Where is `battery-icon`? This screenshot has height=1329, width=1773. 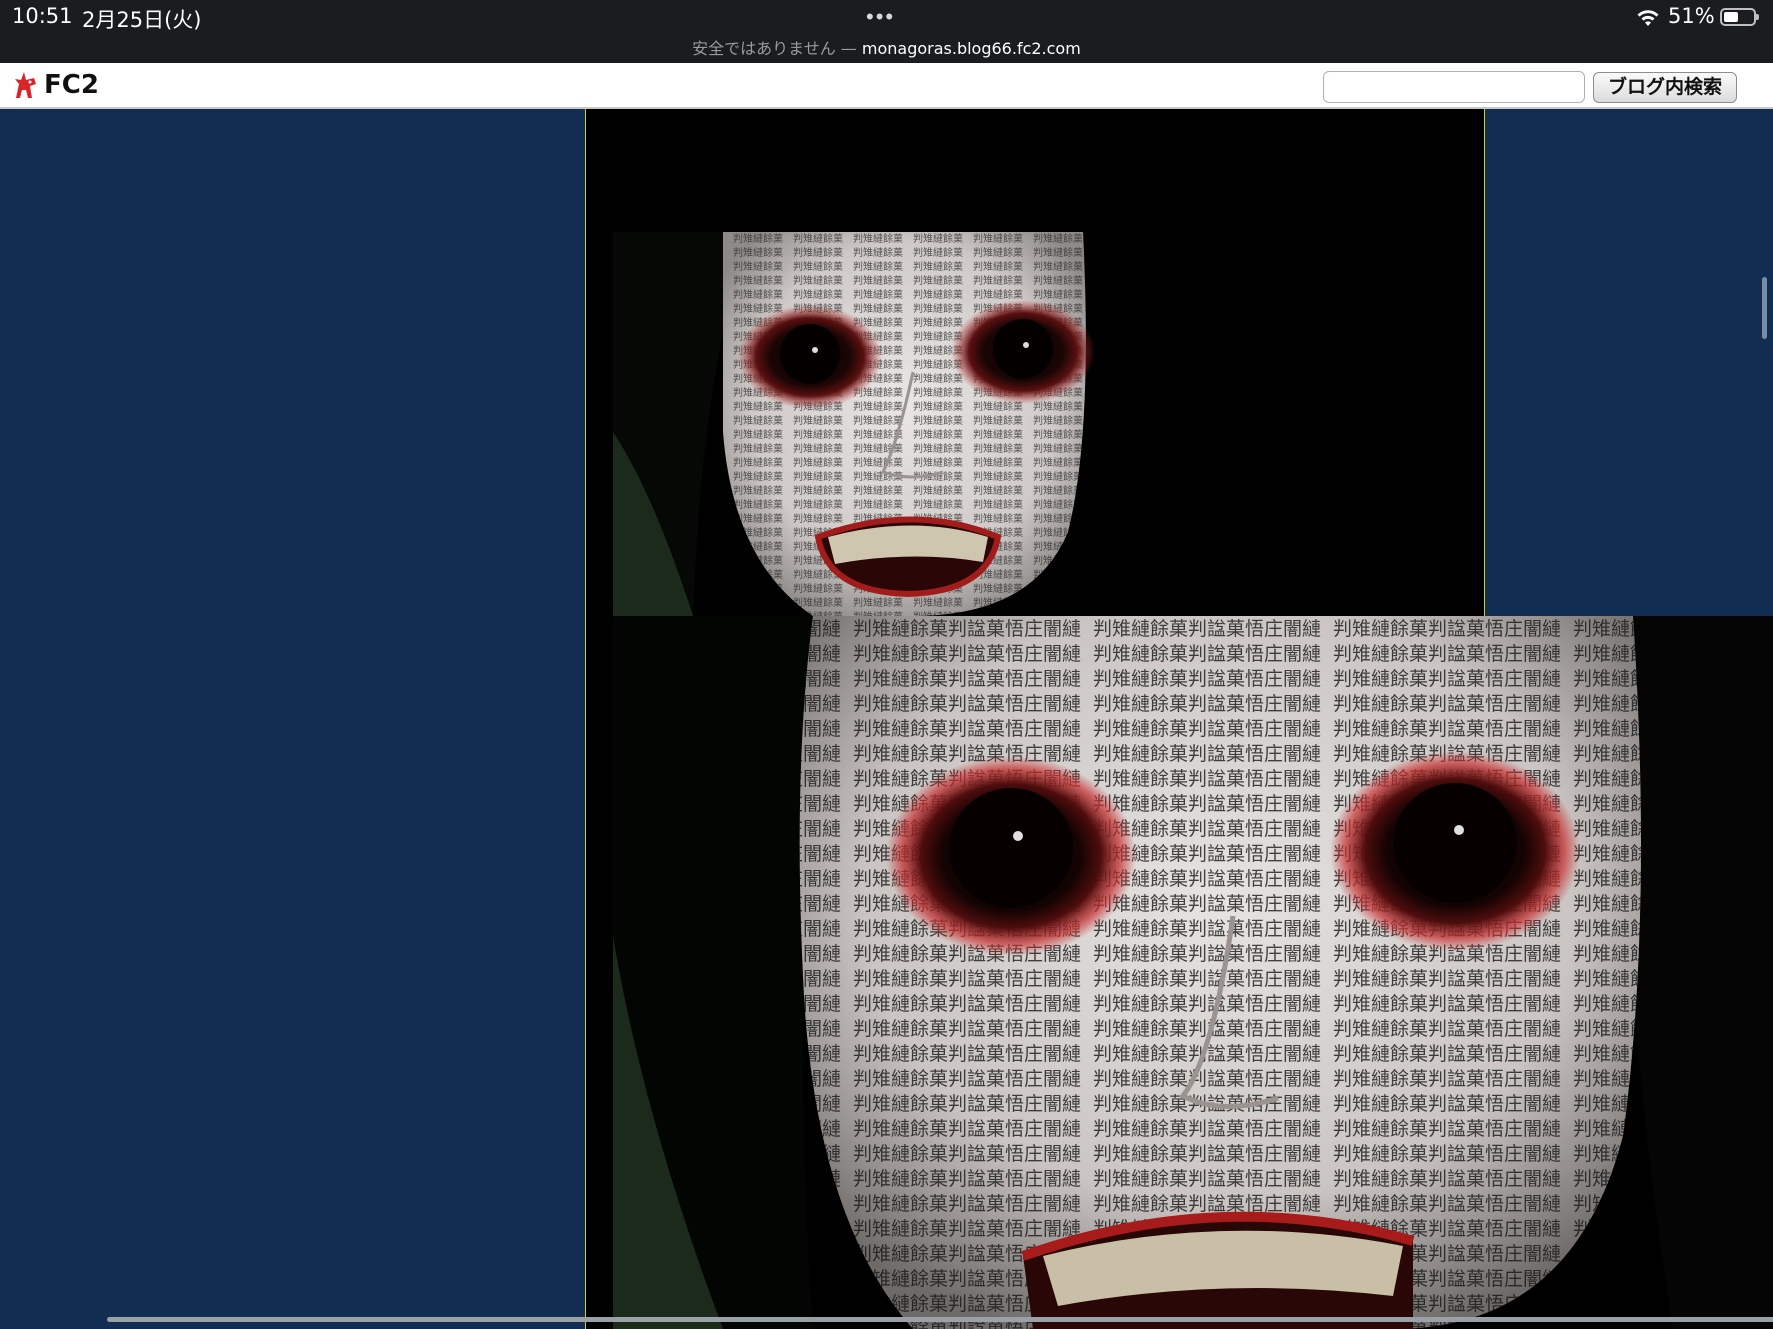 battery-icon is located at coordinates (1739, 17).